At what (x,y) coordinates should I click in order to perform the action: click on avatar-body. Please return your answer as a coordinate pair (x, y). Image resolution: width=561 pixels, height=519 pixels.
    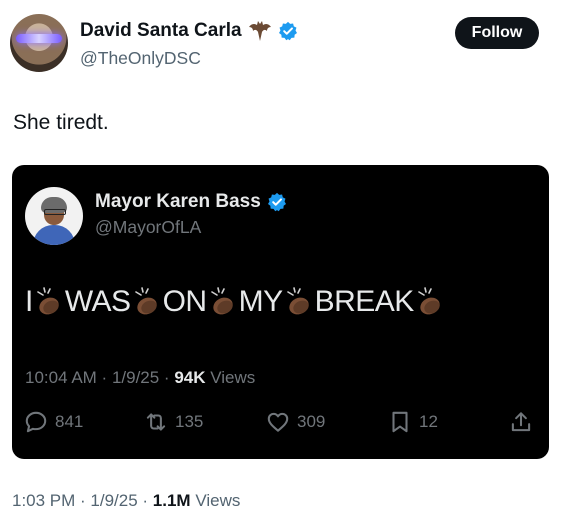
    Looking at the image, I should click on (54, 235).